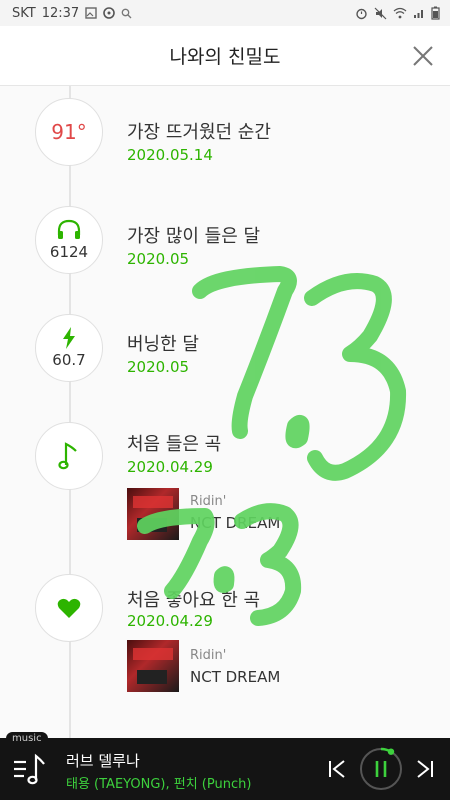 The image size is (450, 800). Describe the element at coordinates (435, 13) in the screenshot. I see `battery-icon` at that location.